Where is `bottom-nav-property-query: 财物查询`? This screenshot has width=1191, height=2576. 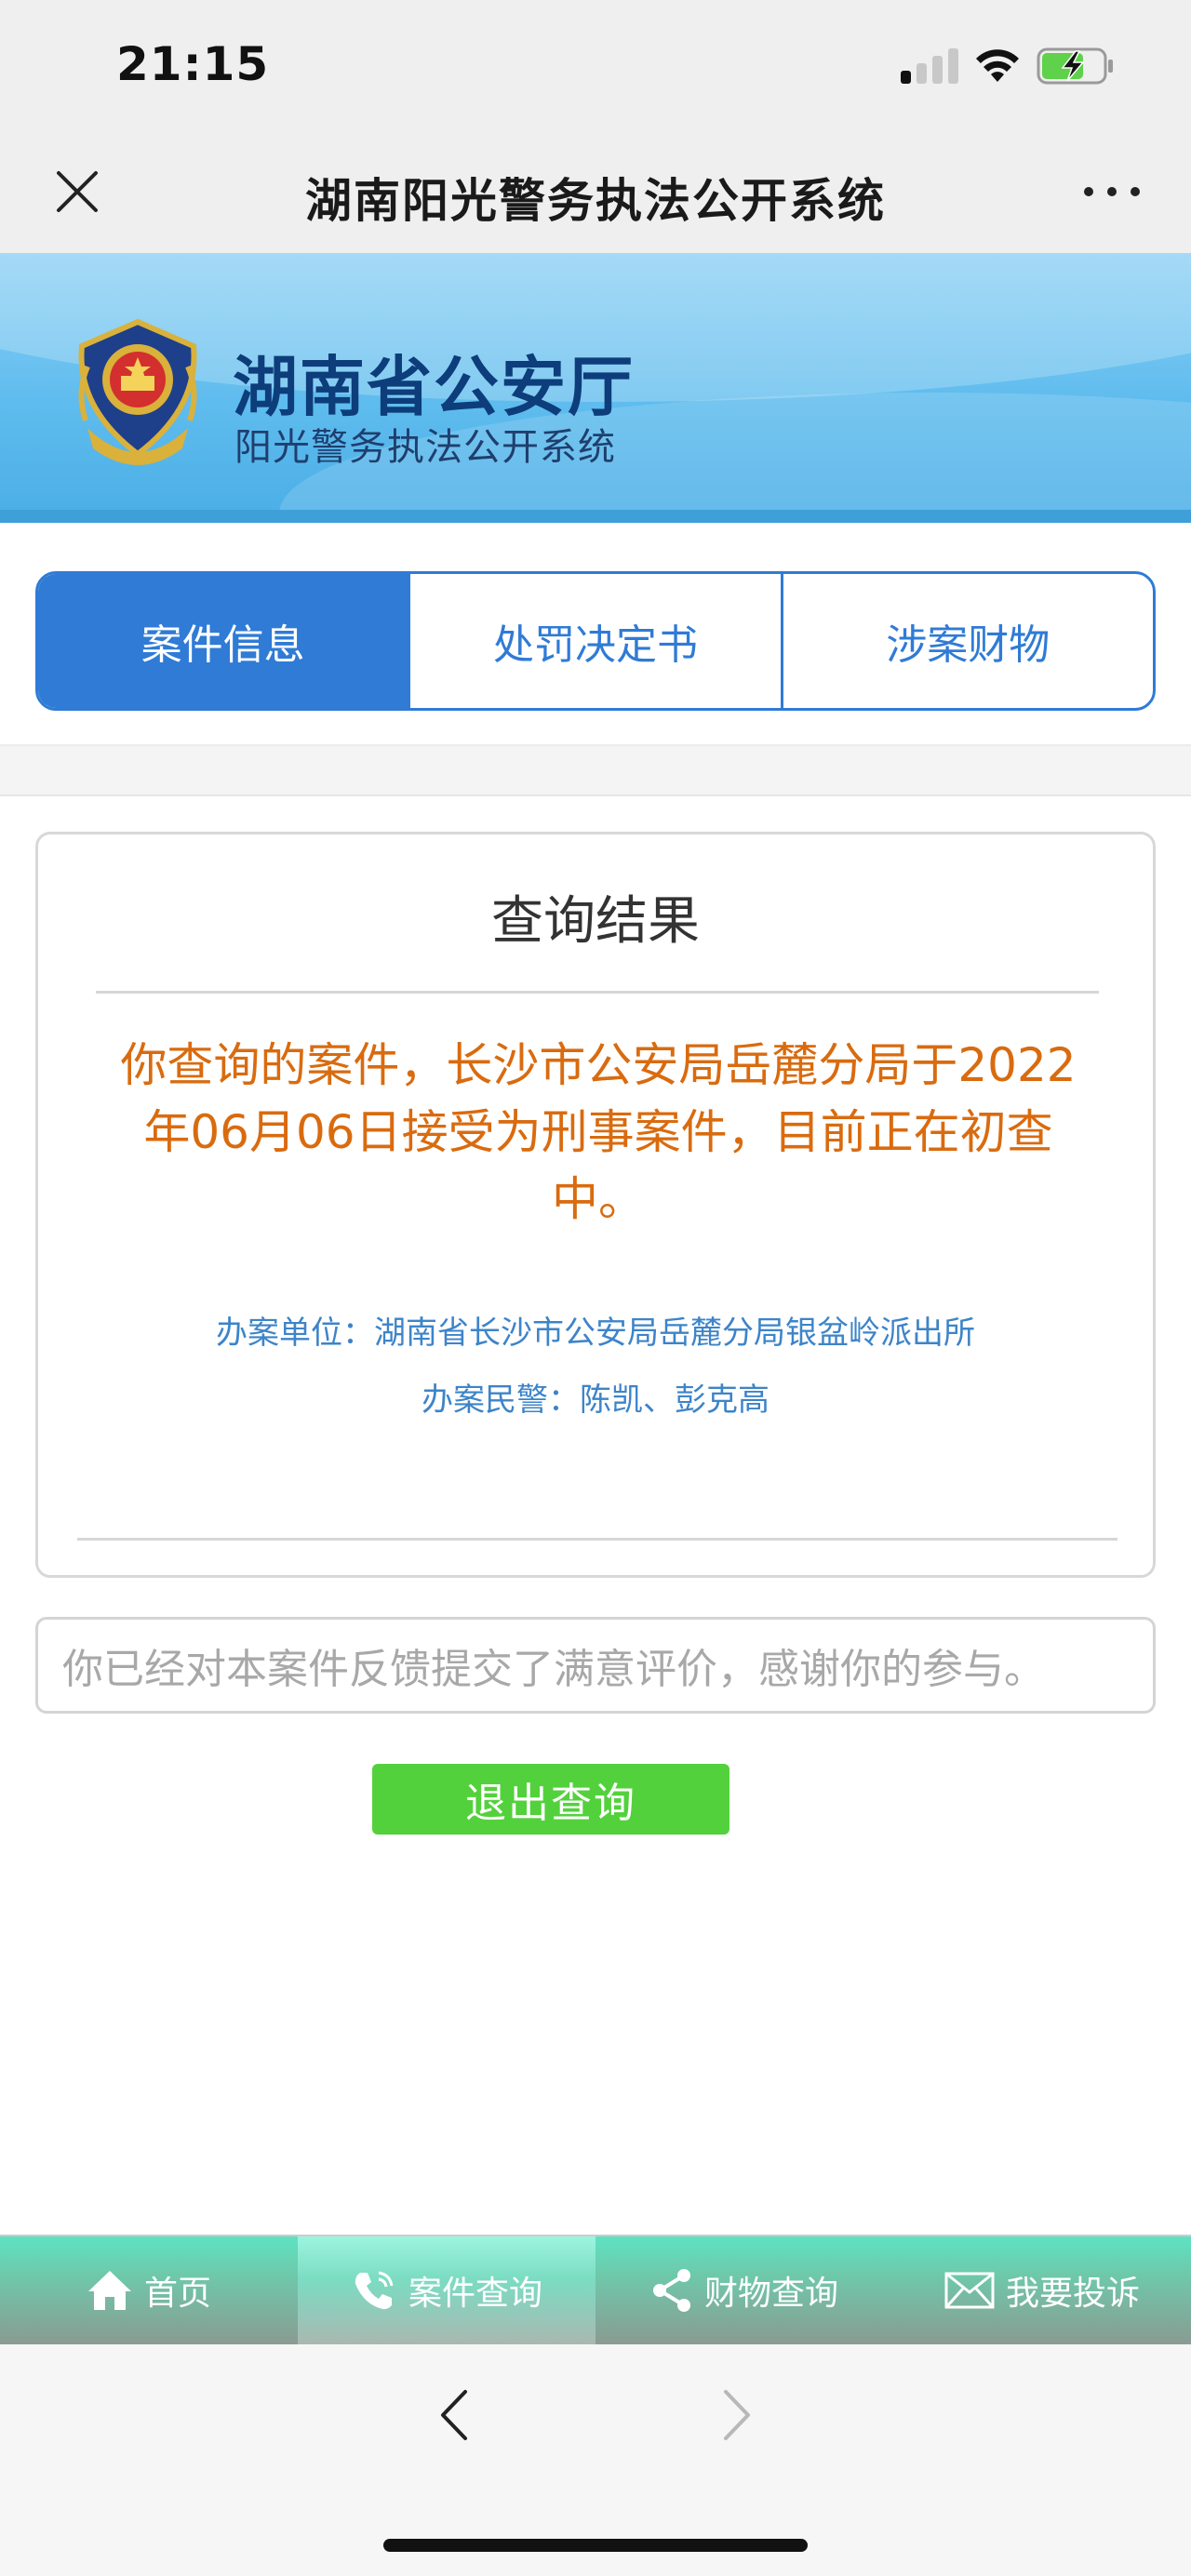
bottom-nav-property-query: 财物查询 is located at coordinates (744, 2290).